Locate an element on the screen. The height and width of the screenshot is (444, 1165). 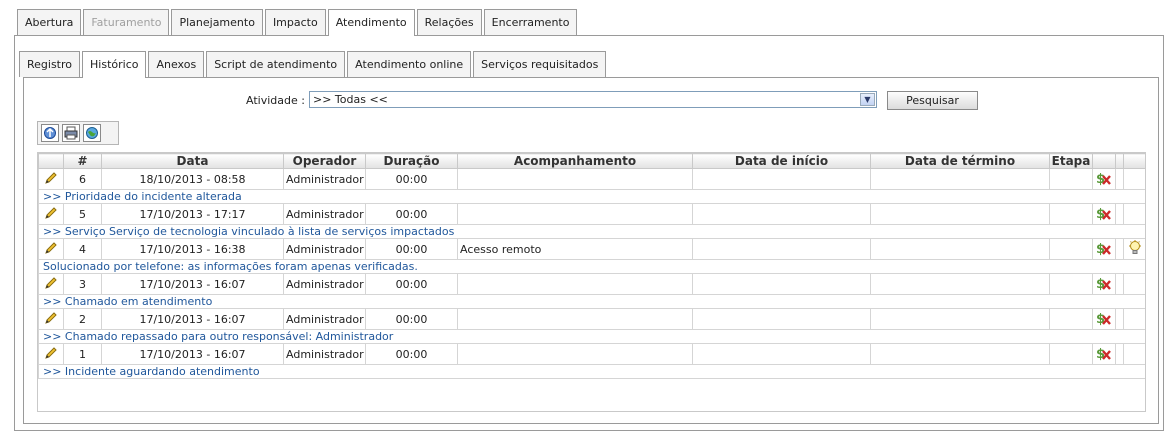
activity-select: >> Todas << ▼ is located at coordinates (593, 99).